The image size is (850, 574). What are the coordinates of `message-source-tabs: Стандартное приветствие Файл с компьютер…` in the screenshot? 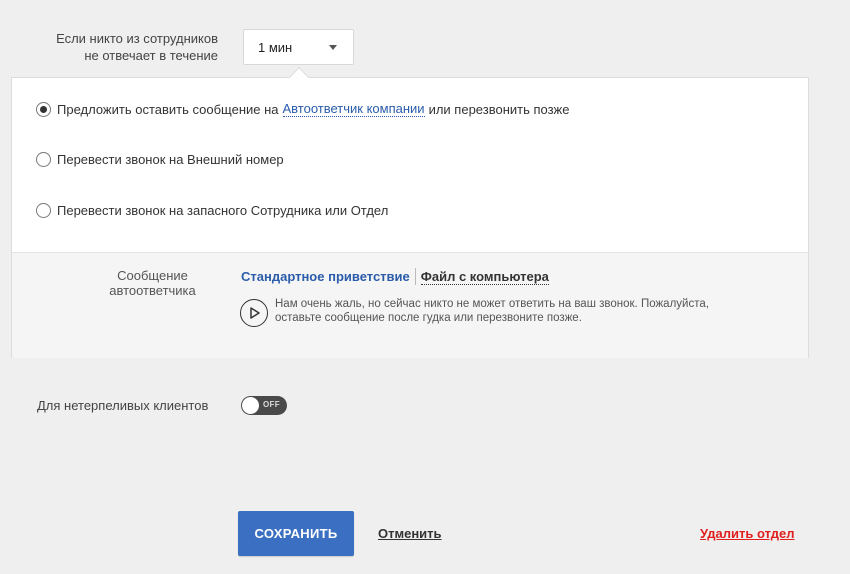 It's located at (395, 276).